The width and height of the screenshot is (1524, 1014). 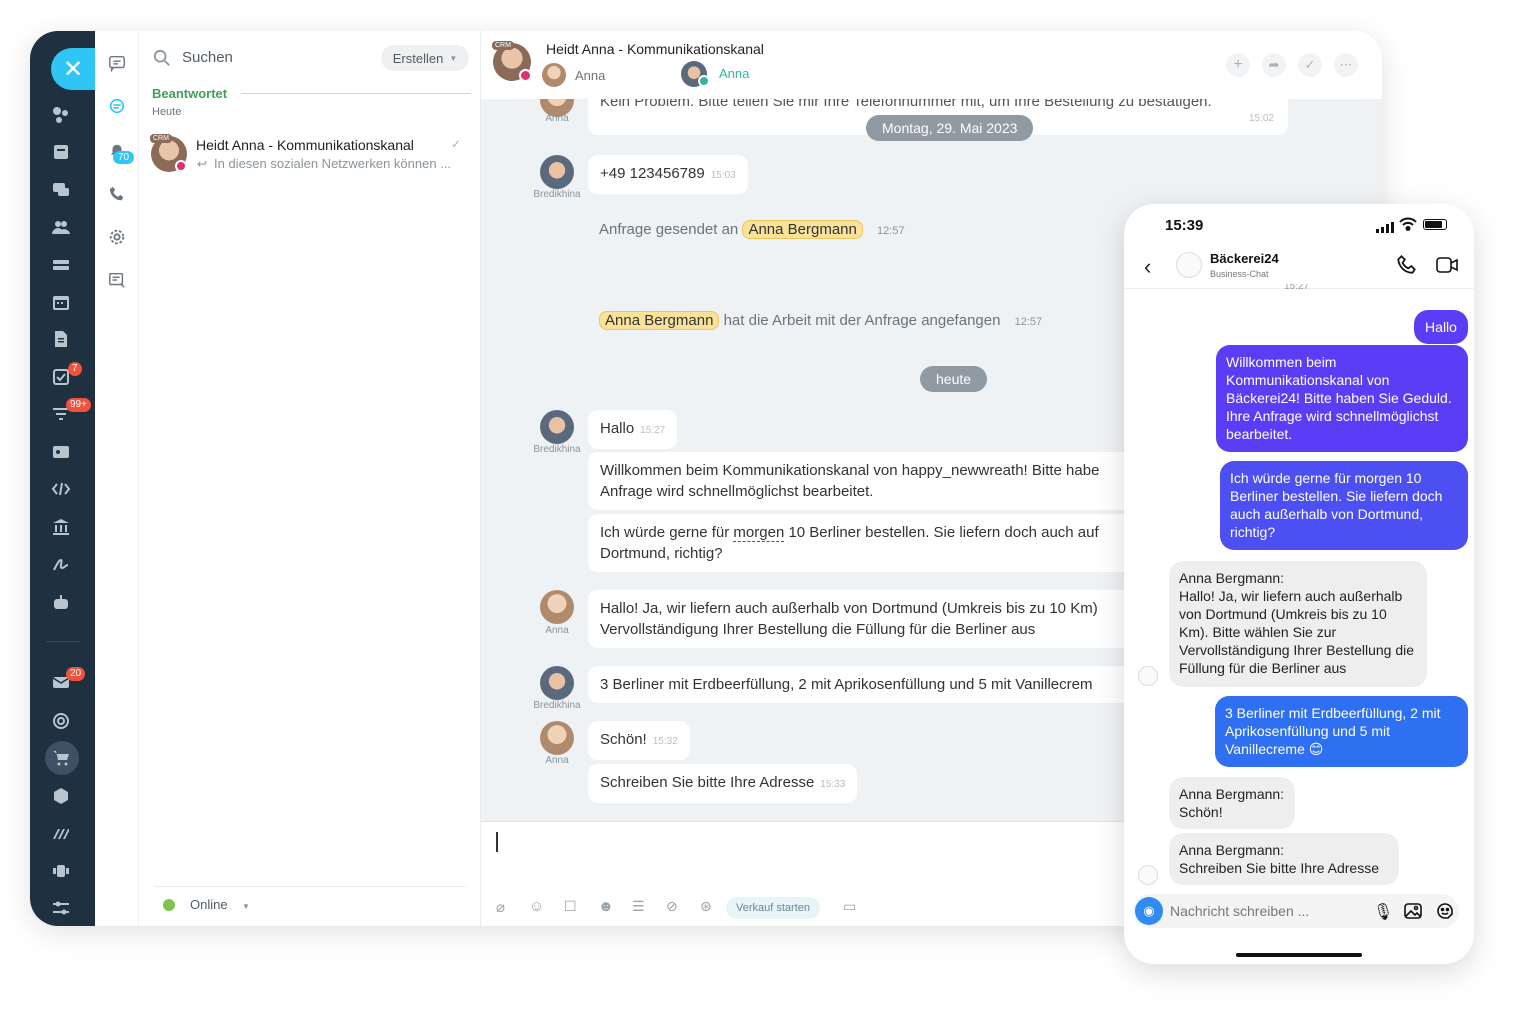 I want to click on message-time: 15:02, so click(x=1261, y=118).